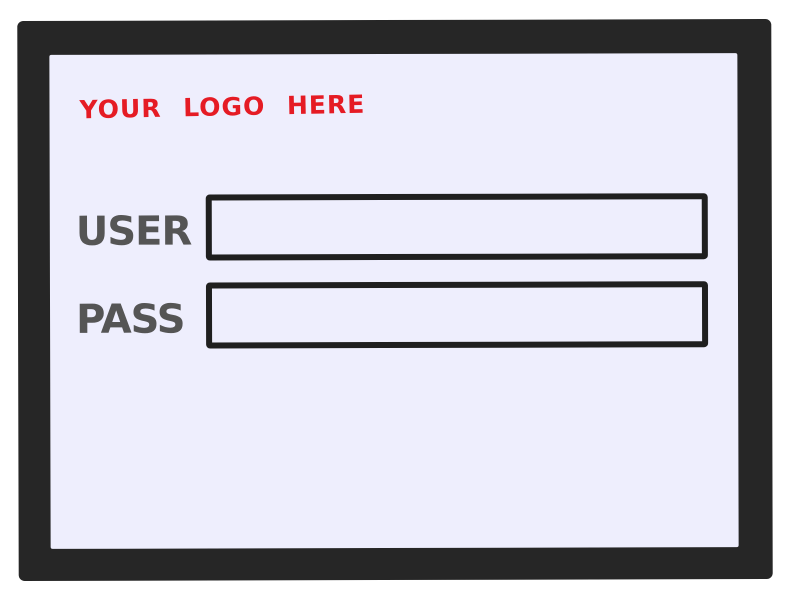 Image resolution: width=800 pixels, height=600 pixels. I want to click on user-label: USER, so click(133, 231).